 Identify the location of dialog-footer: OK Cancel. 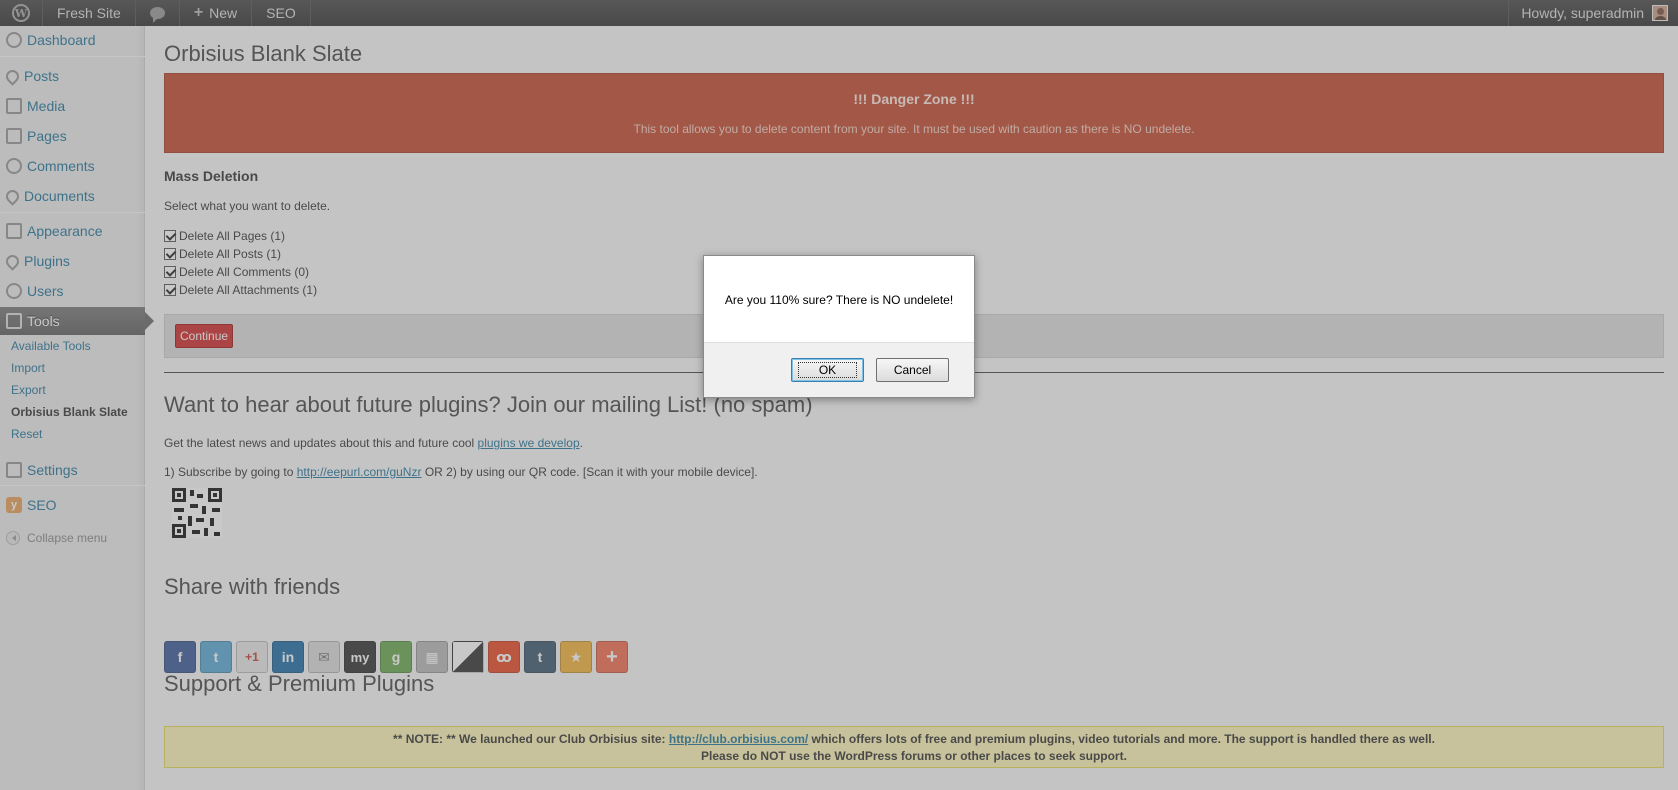
(839, 369).